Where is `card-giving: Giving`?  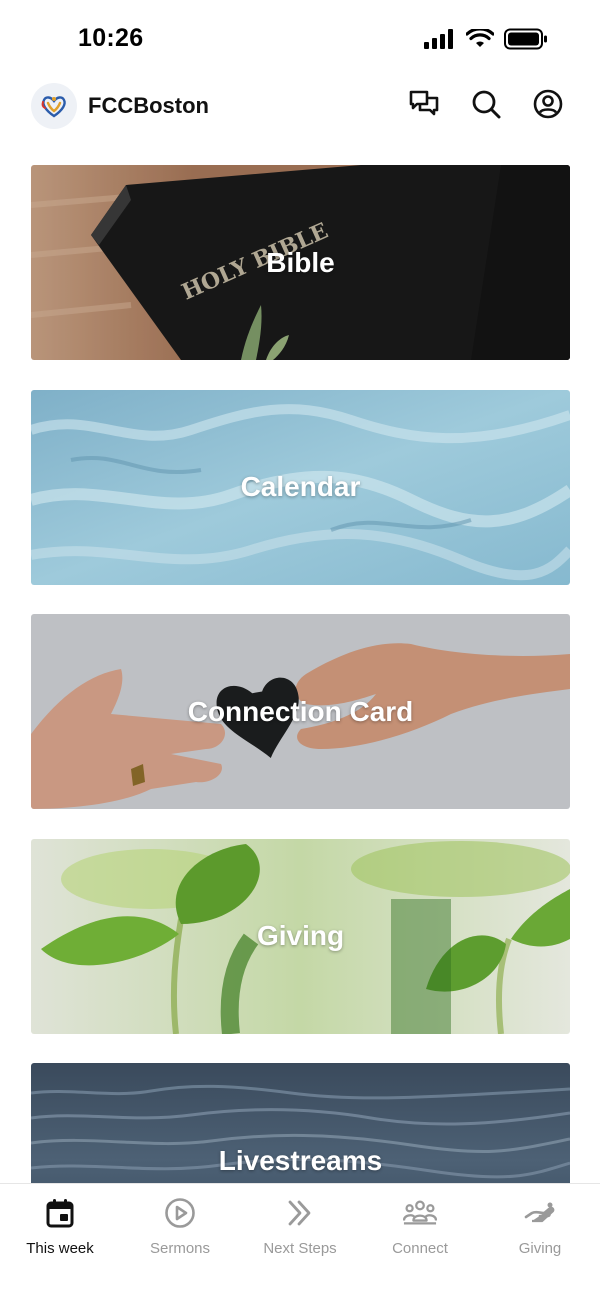
card-giving: Giving is located at coordinates (300, 936).